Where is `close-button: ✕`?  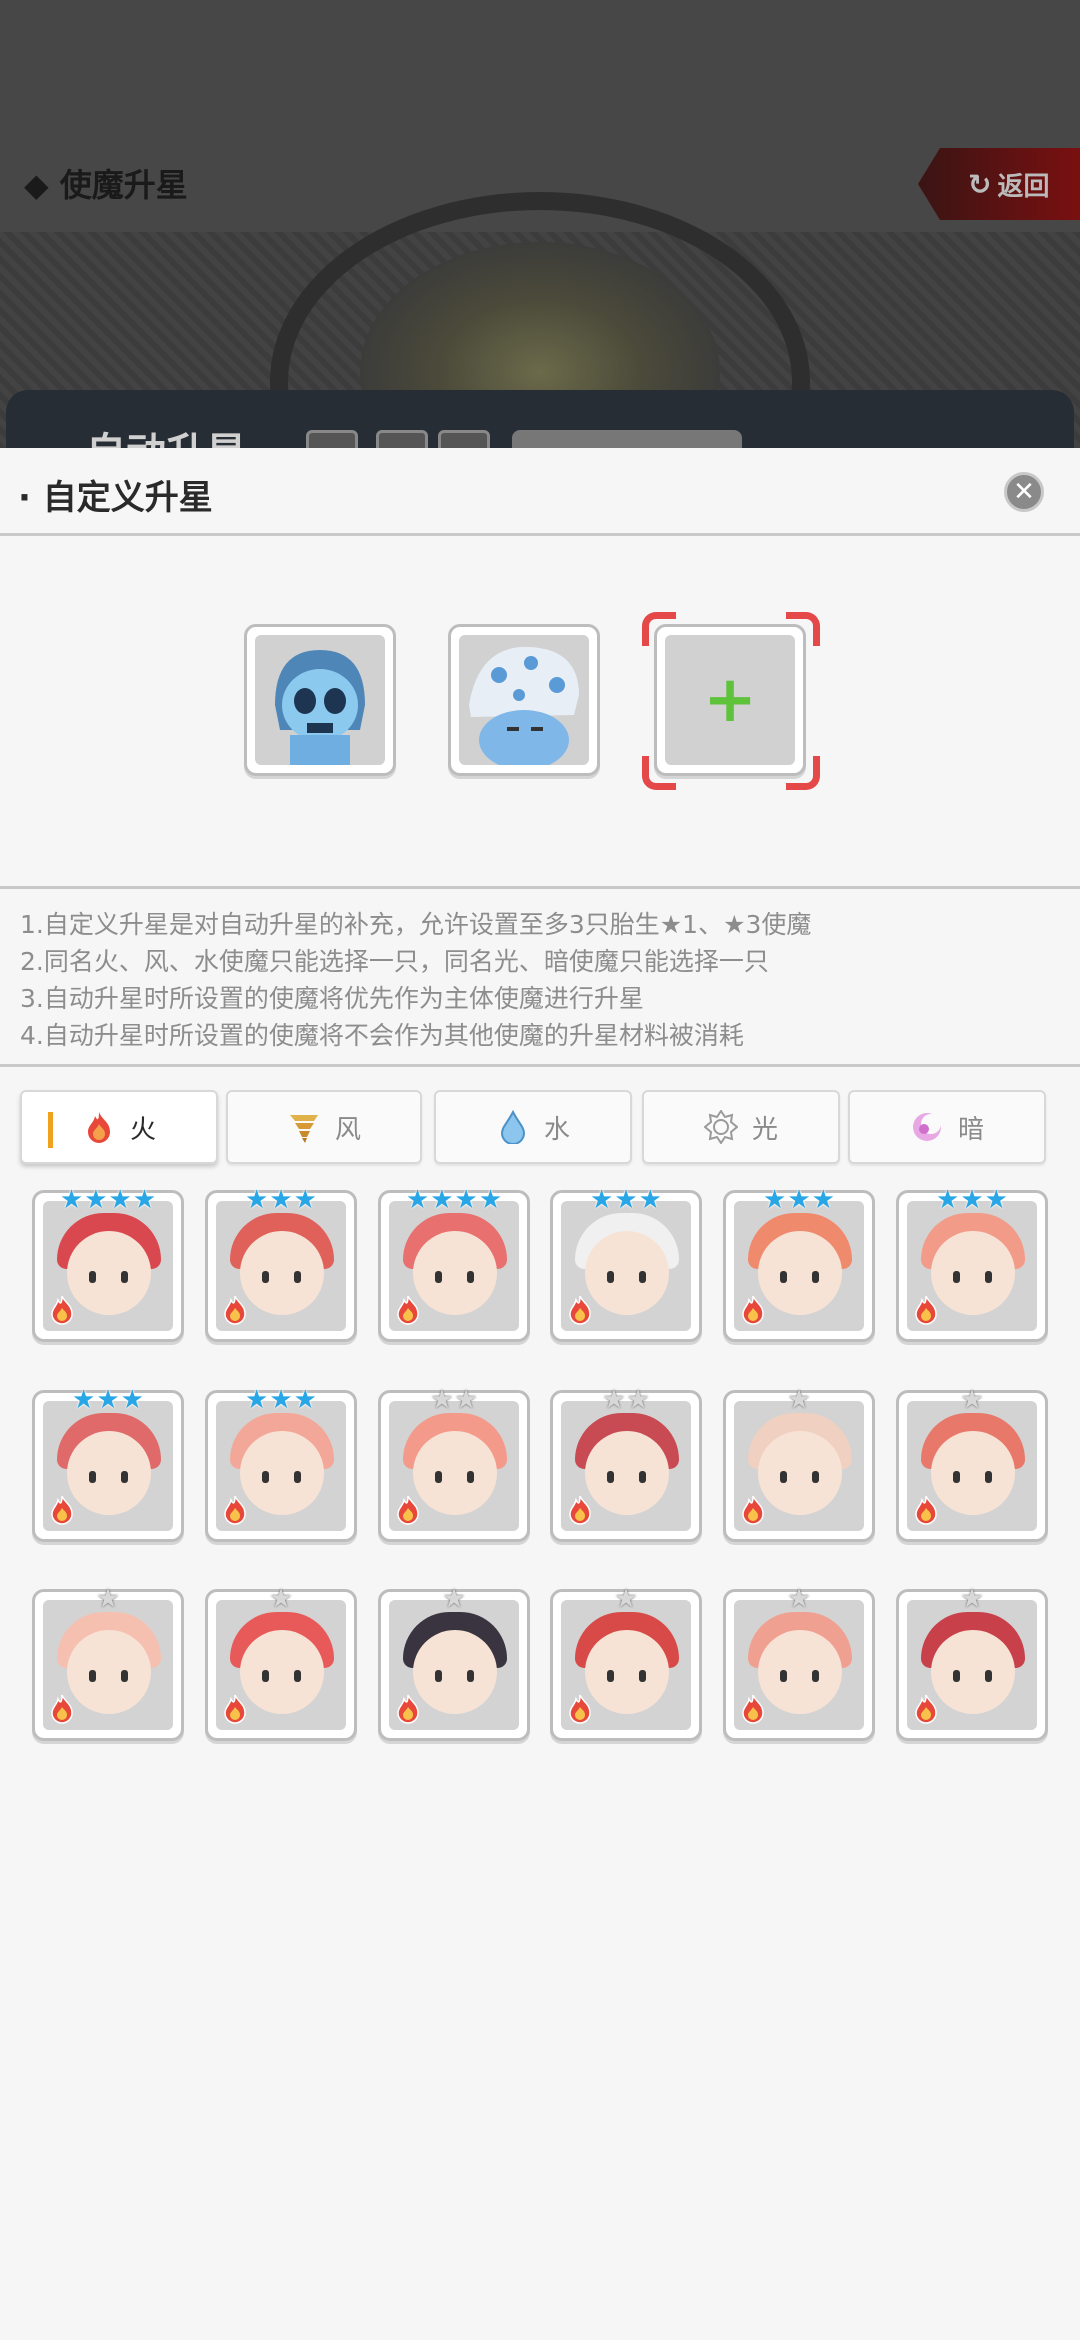 close-button: ✕ is located at coordinates (1024, 492).